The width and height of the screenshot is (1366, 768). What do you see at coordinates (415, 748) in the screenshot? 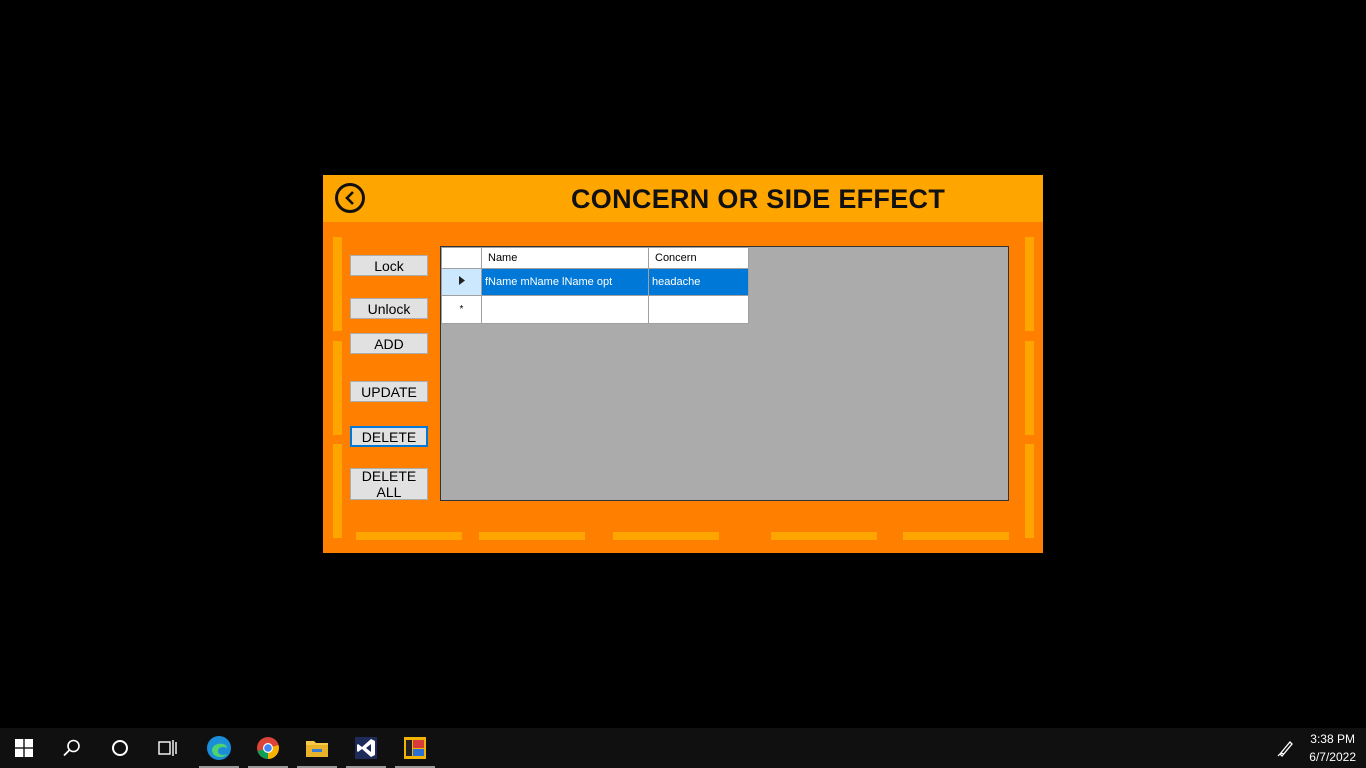
I see `app-icon` at bounding box center [415, 748].